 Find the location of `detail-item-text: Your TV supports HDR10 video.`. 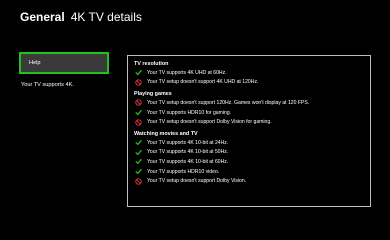

detail-item-text: Your TV supports HDR10 video. is located at coordinates (183, 171).